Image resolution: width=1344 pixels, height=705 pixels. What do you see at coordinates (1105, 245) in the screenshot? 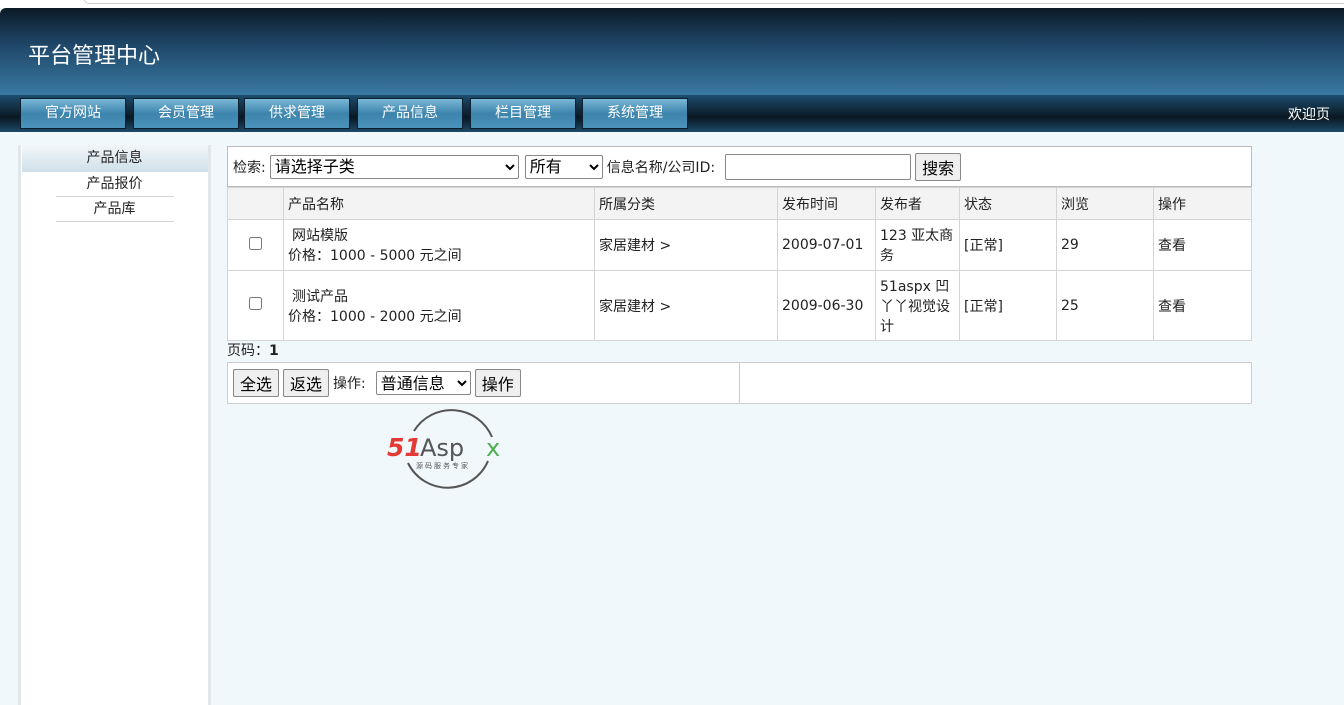
I see `views: 29` at bounding box center [1105, 245].